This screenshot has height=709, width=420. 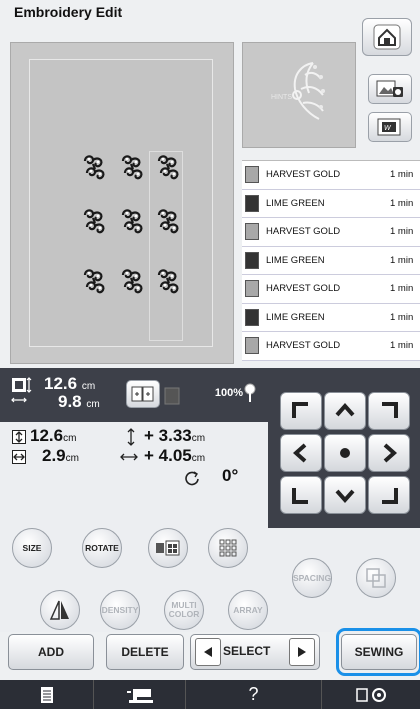 I want to click on select-control: SELECT, so click(x=255, y=652).